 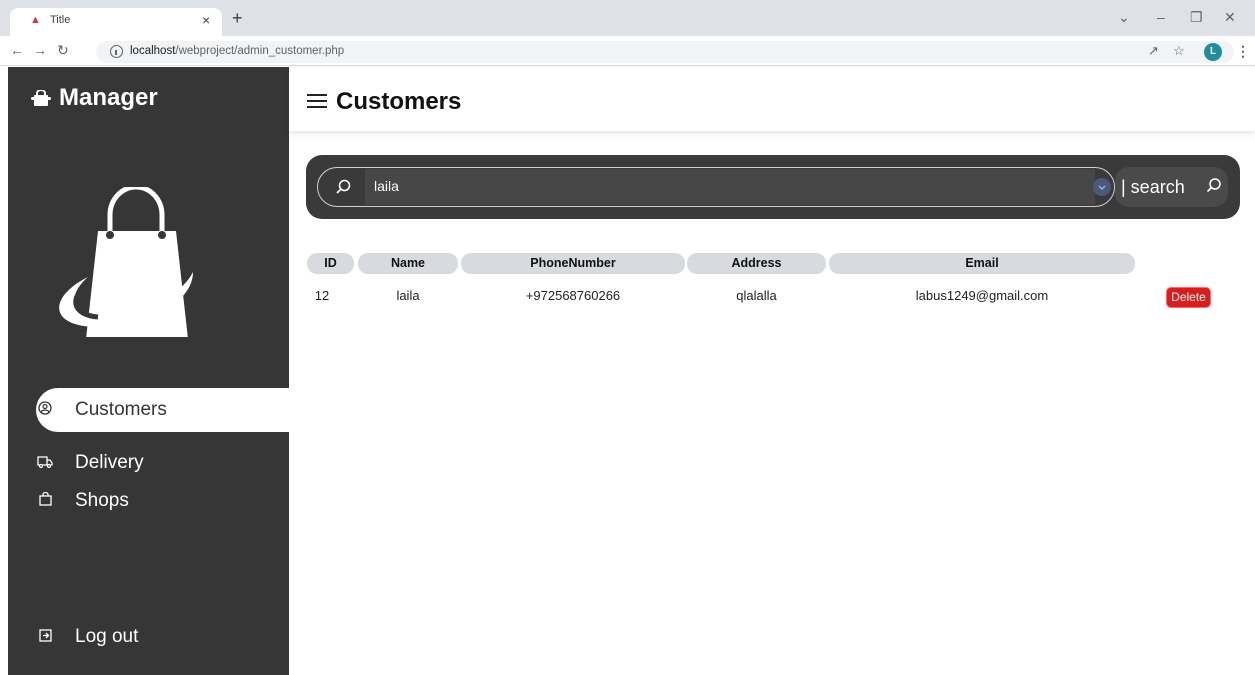 What do you see at coordinates (1243, 51) in the screenshot?
I see `kebab-menu-icon: ⋮` at bounding box center [1243, 51].